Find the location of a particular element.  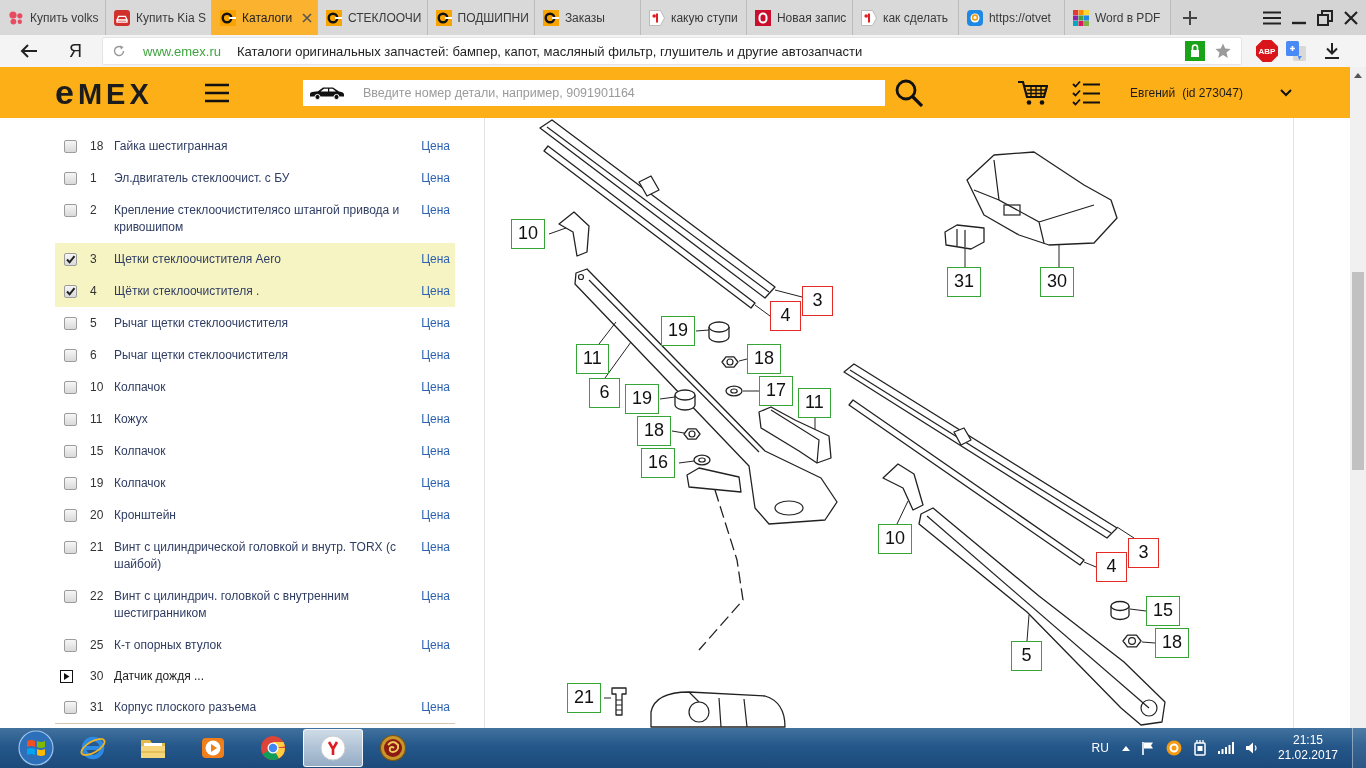

restore-icon is located at coordinates (1325, 17).